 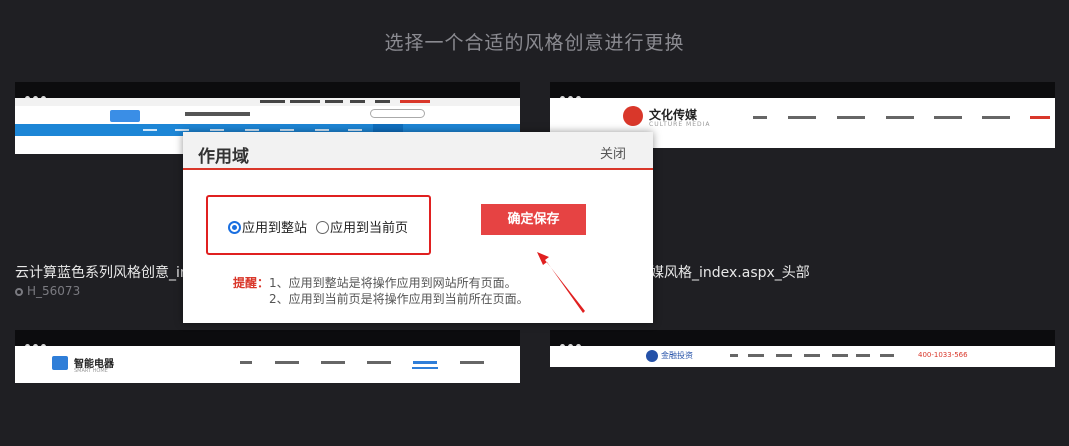 I want to click on radio-label: 应用到当前页, so click(x=369, y=228).